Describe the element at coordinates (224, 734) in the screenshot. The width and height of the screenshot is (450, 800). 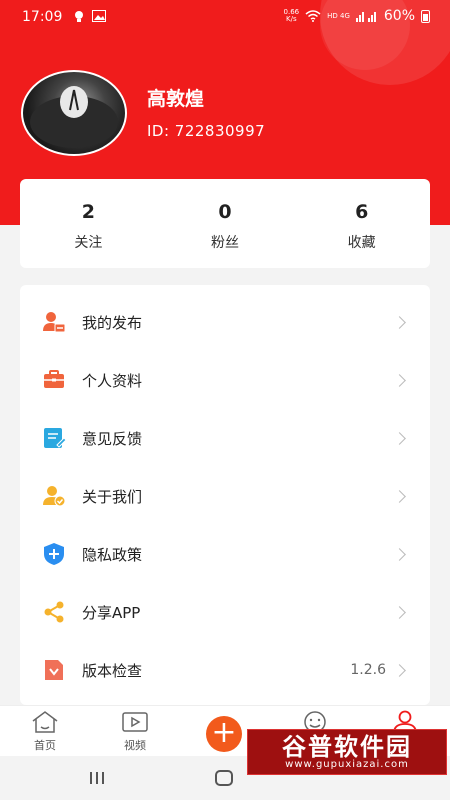
I see `add-post-button: +` at that location.